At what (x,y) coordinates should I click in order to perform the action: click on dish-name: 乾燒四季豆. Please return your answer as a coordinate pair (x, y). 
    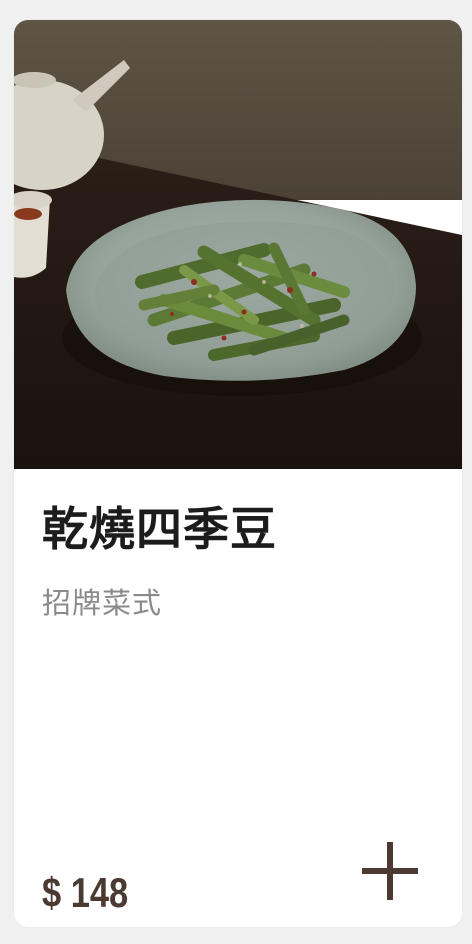
    Looking at the image, I should click on (159, 529).